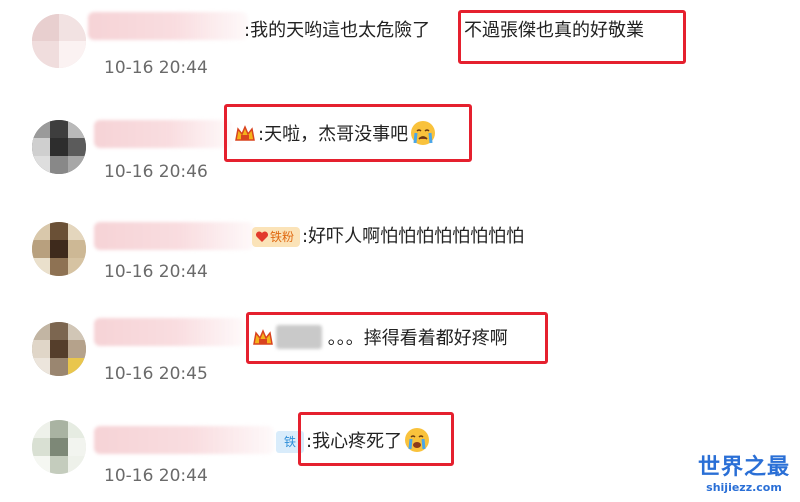 This screenshot has height=502, width=800. I want to click on badge-label: 铁, so click(289, 442).